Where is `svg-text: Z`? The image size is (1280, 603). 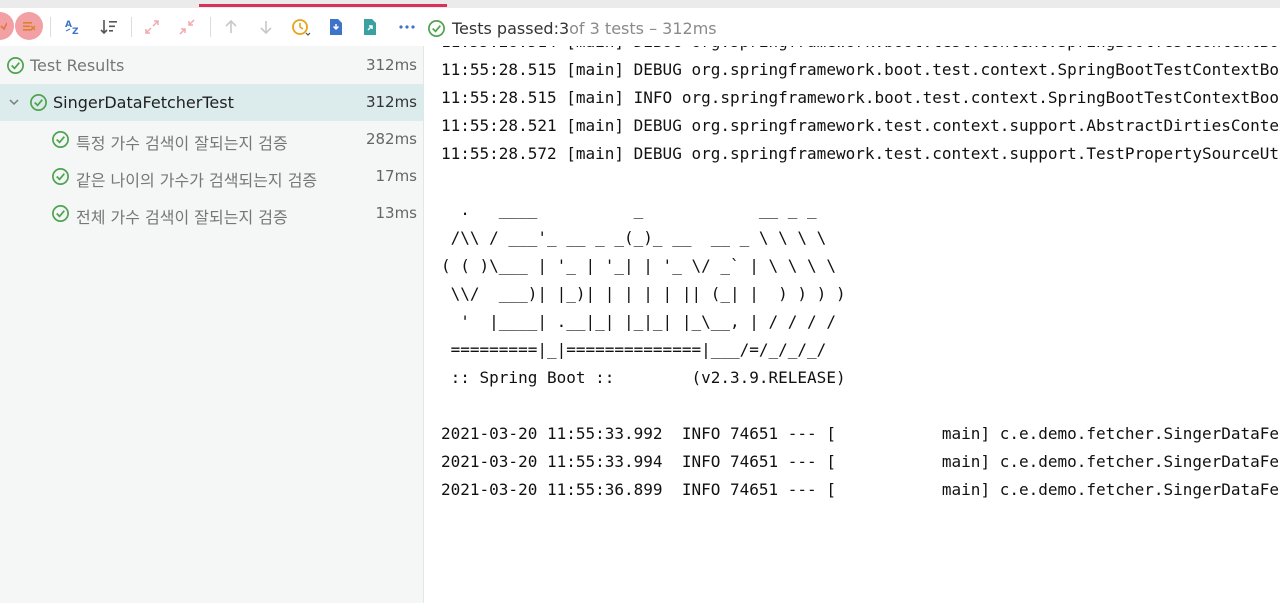
svg-text: Z is located at coordinates (75, 32).